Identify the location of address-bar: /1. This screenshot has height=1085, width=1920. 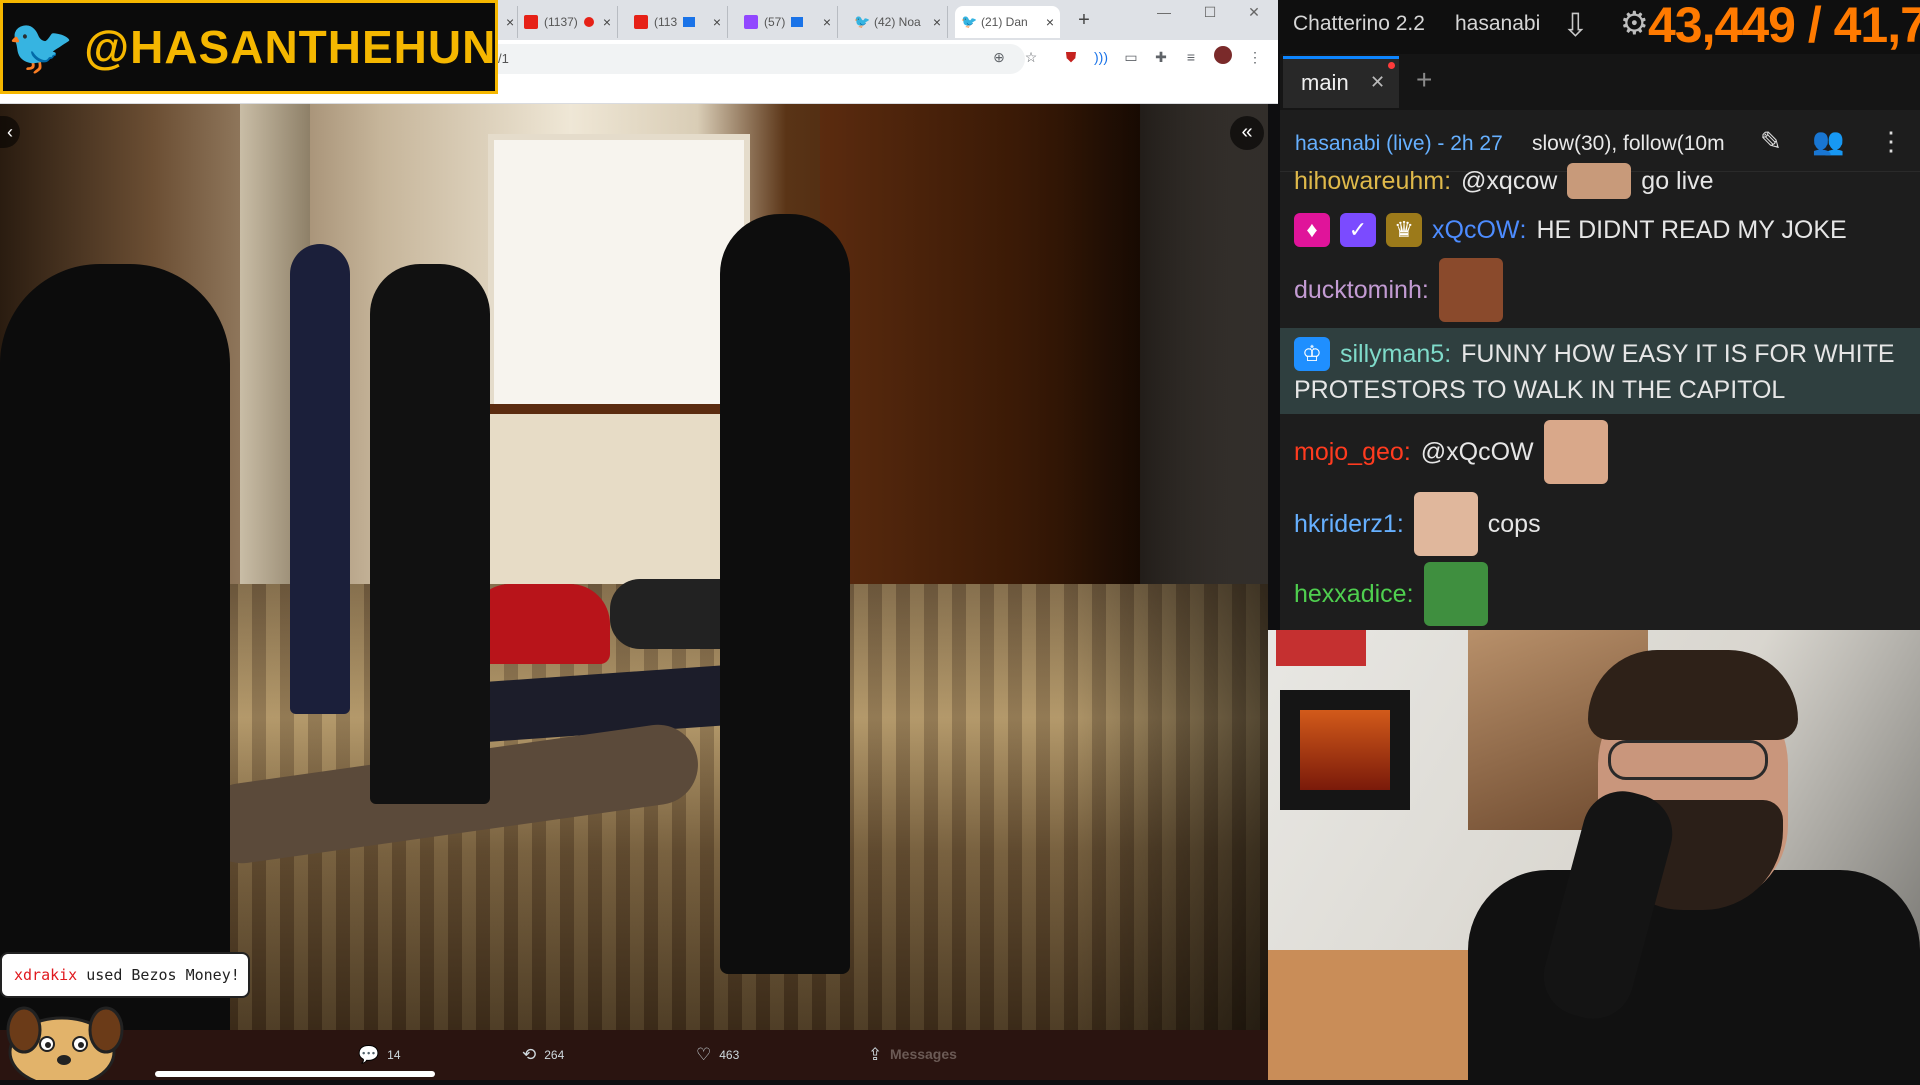
(747, 59).